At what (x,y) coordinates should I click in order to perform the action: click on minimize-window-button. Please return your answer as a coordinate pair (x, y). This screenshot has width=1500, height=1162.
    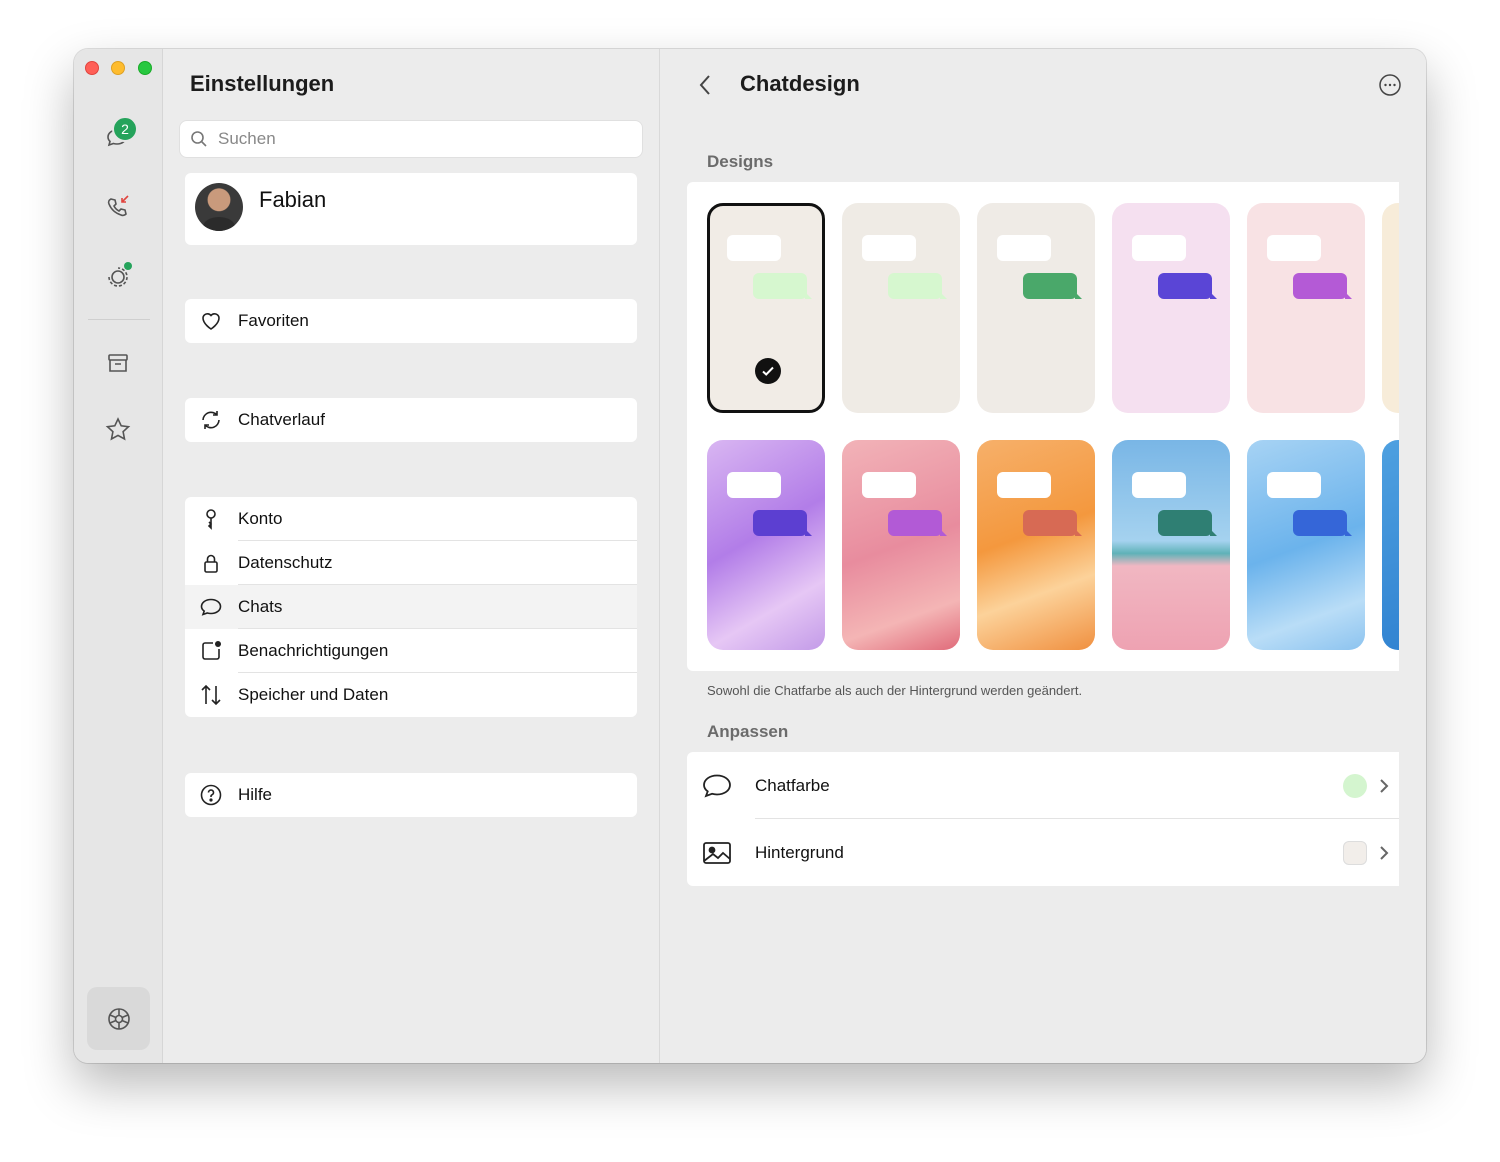
    Looking at the image, I should click on (118, 68).